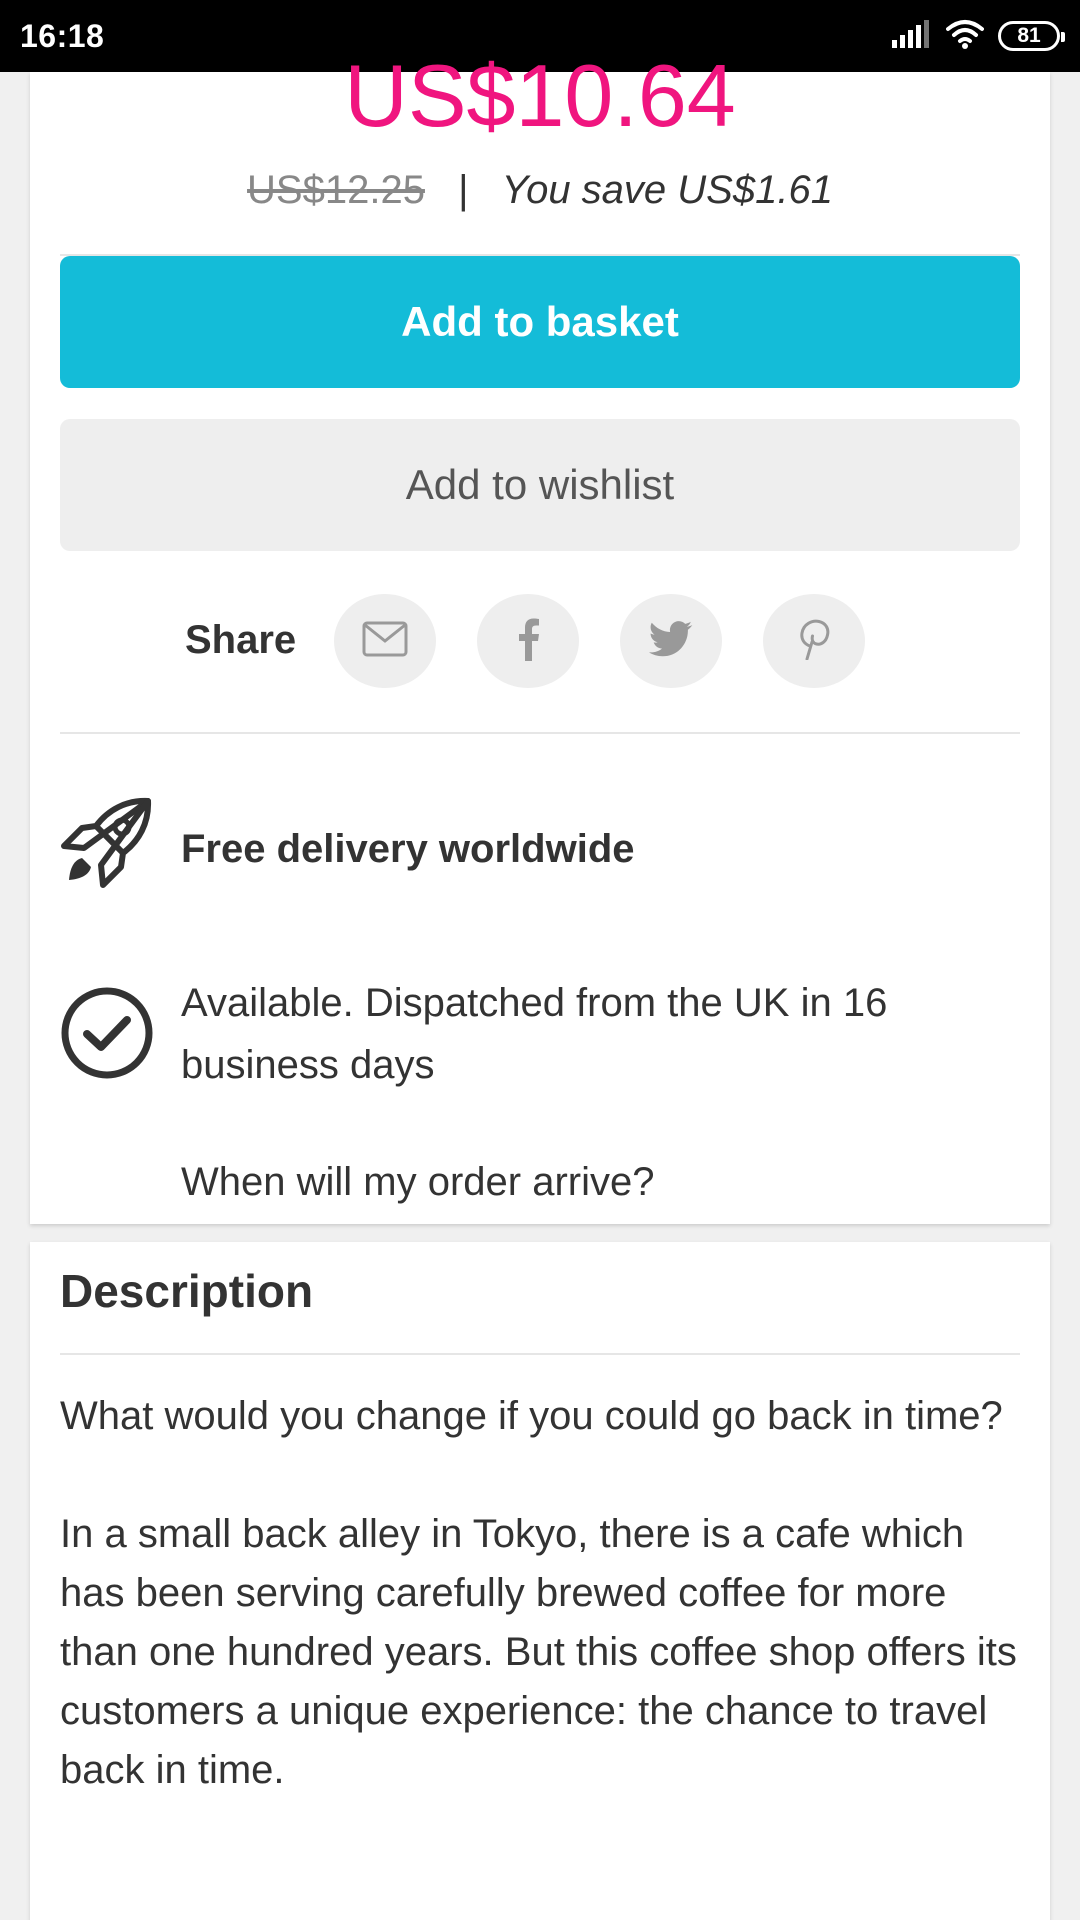  I want to click on wifi-icon, so click(965, 36).